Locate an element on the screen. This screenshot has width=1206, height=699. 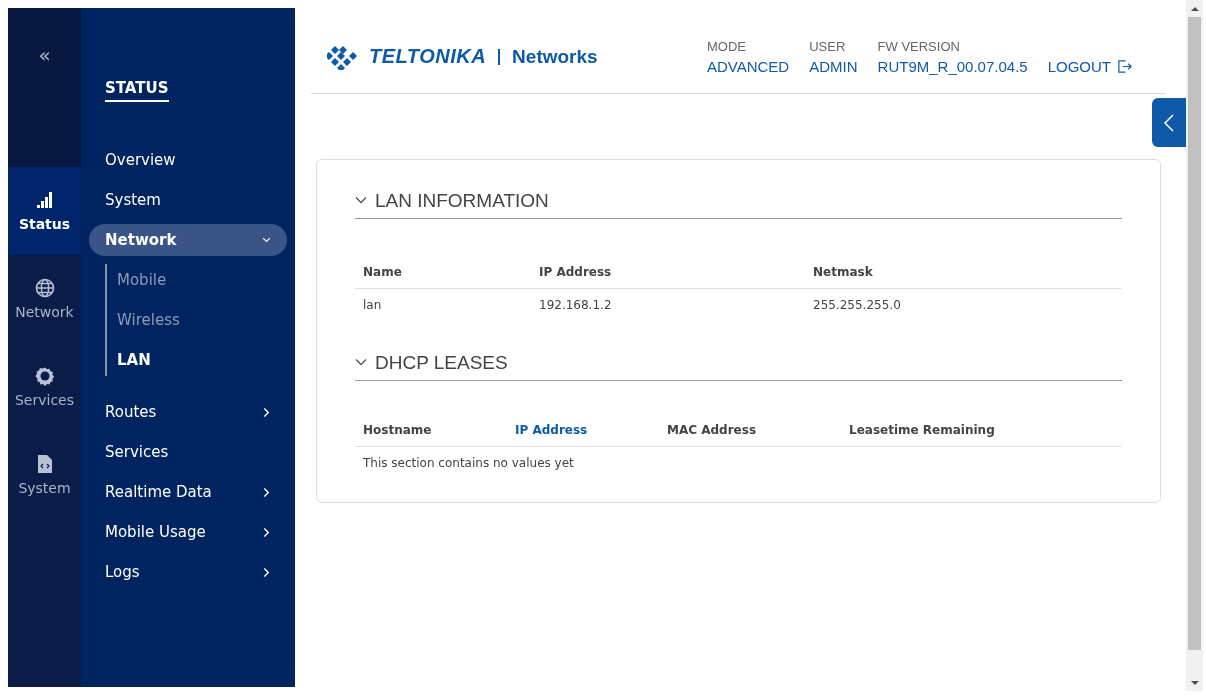
scrollbar is located at coordinates (1194, 345).